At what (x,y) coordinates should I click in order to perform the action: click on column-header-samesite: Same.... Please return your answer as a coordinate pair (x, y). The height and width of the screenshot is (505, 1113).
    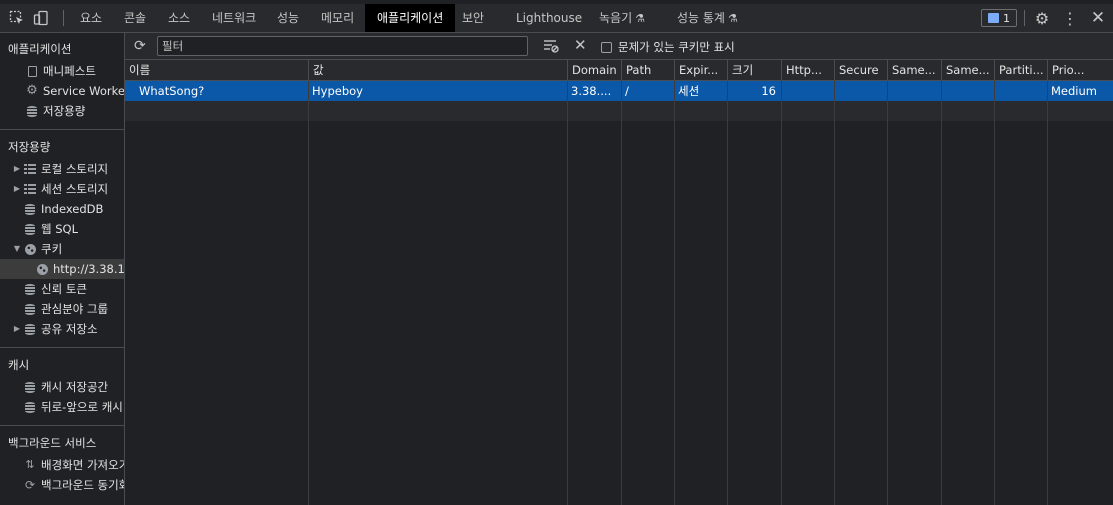
    Looking at the image, I should click on (914, 70).